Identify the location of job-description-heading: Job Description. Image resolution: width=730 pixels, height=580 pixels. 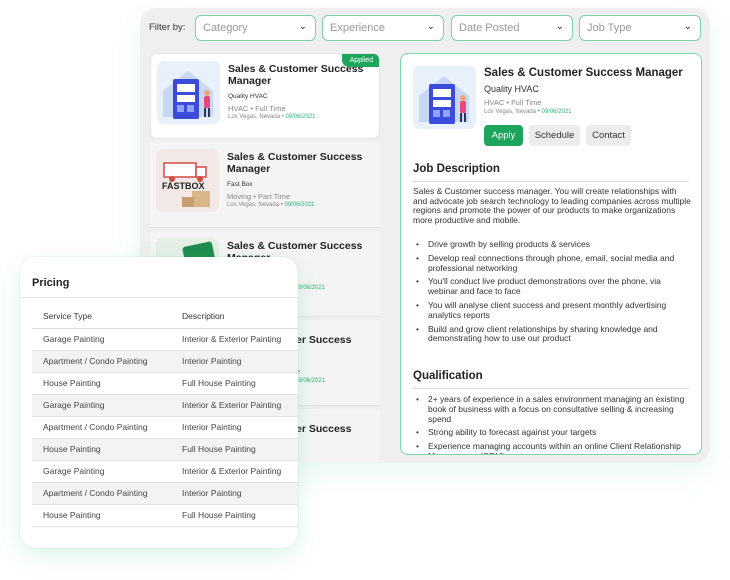
(456, 169).